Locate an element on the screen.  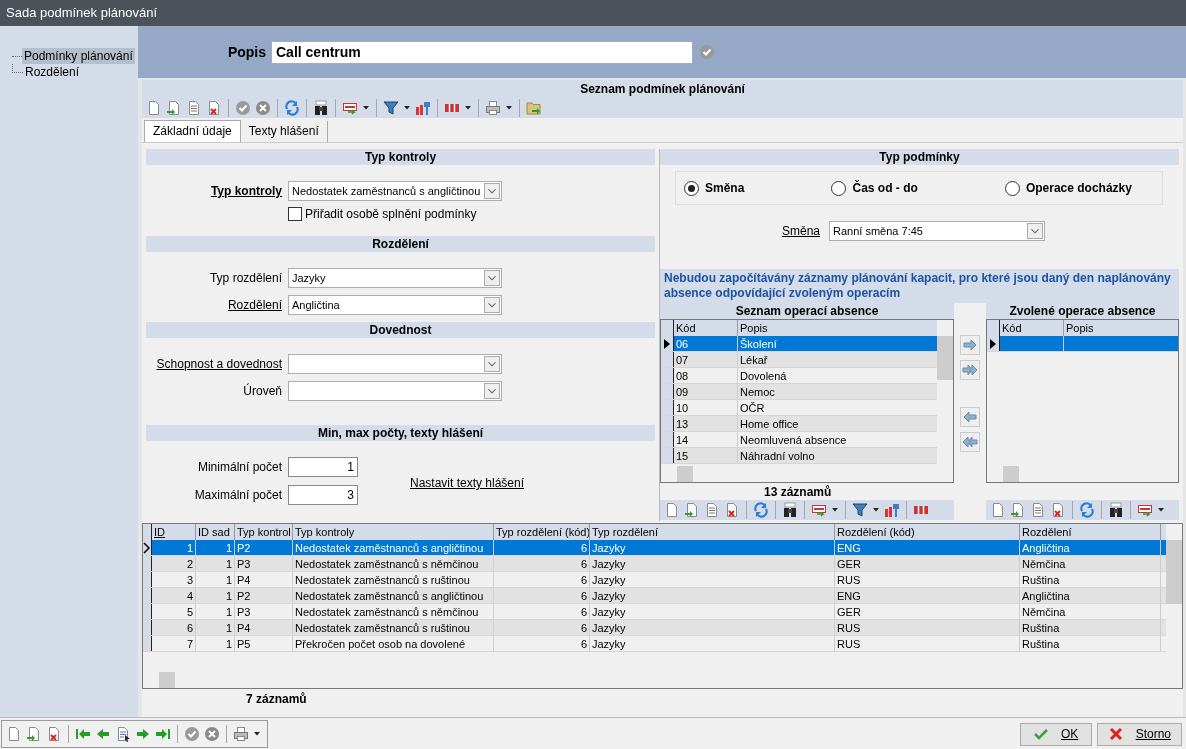
move-all-right-button is located at coordinates (970, 370).